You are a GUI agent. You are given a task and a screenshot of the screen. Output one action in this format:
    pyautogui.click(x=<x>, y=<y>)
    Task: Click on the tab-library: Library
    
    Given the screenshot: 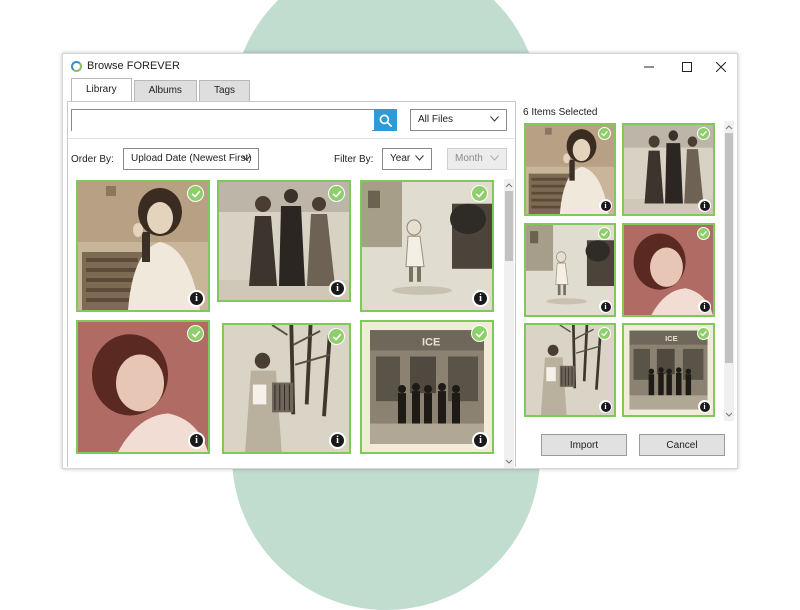 What is the action you would take?
    pyautogui.click(x=101, y=90)
    